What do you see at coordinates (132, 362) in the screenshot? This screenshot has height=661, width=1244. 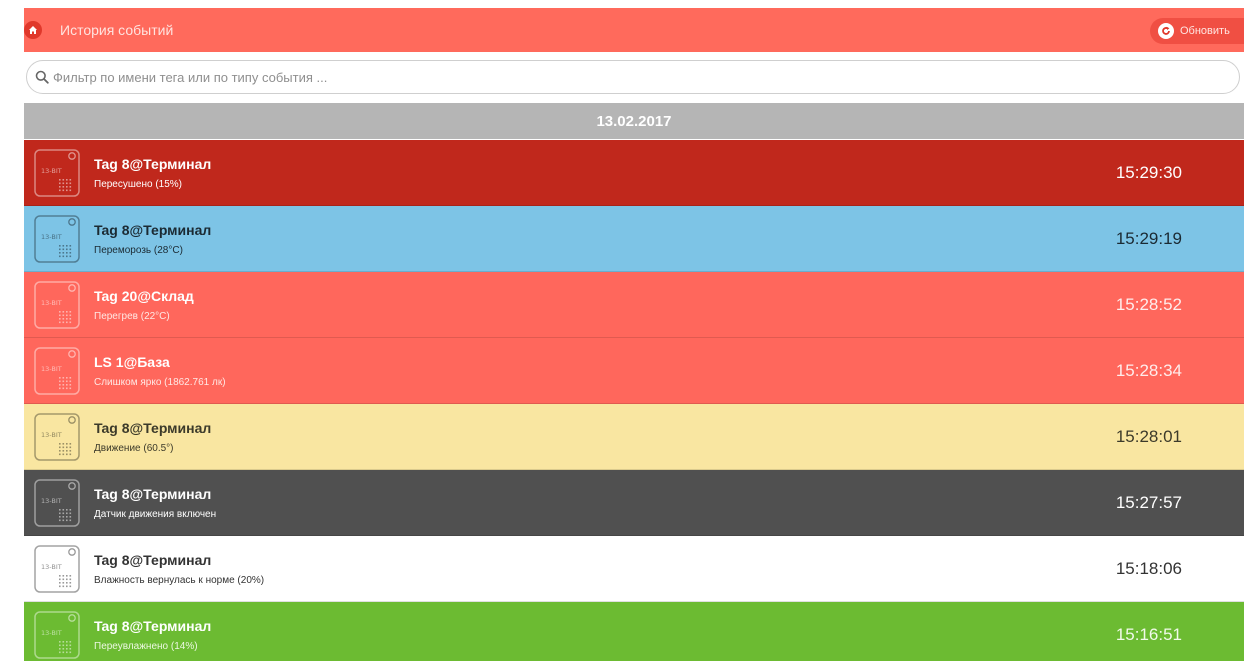 I see `event-tag-name: LS 1@База` at bounding box center [132, 362].